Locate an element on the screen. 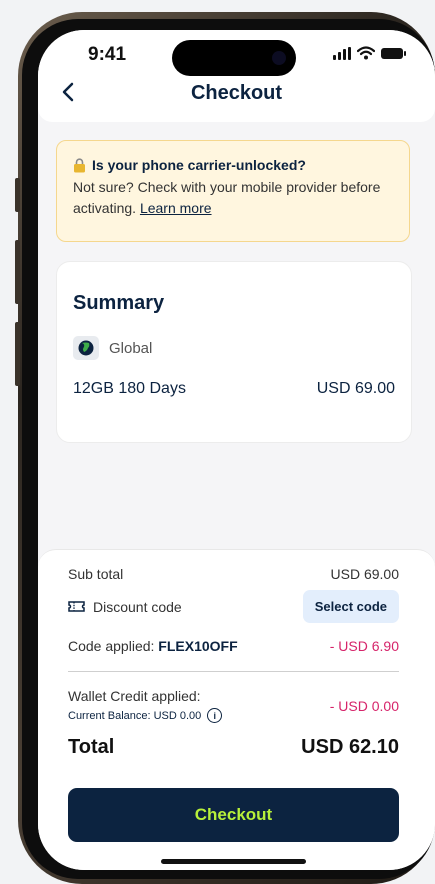 This screenshot has height=884, width=435. info-icon: i is located at coordinates (215, 715).